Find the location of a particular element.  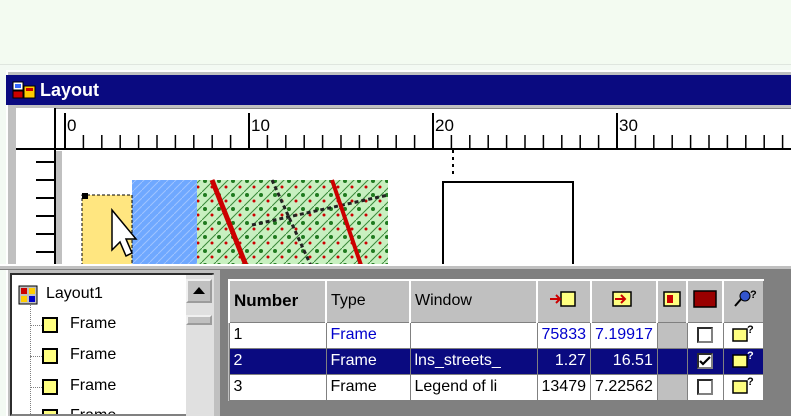

pin-help-icon: ? is located at coordinates (745, 298).